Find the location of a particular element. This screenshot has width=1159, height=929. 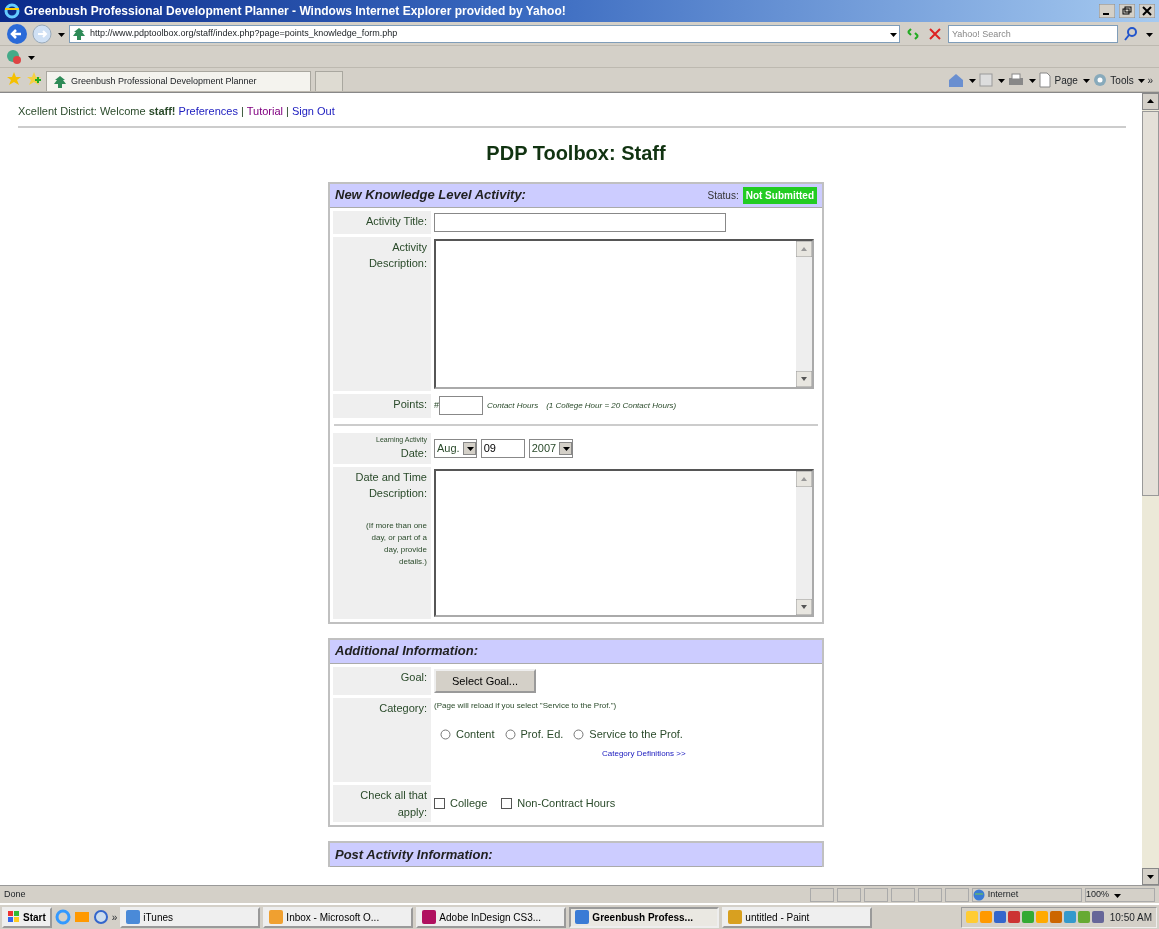

tools-menu: Tools is located at coordinates (1118, 80).